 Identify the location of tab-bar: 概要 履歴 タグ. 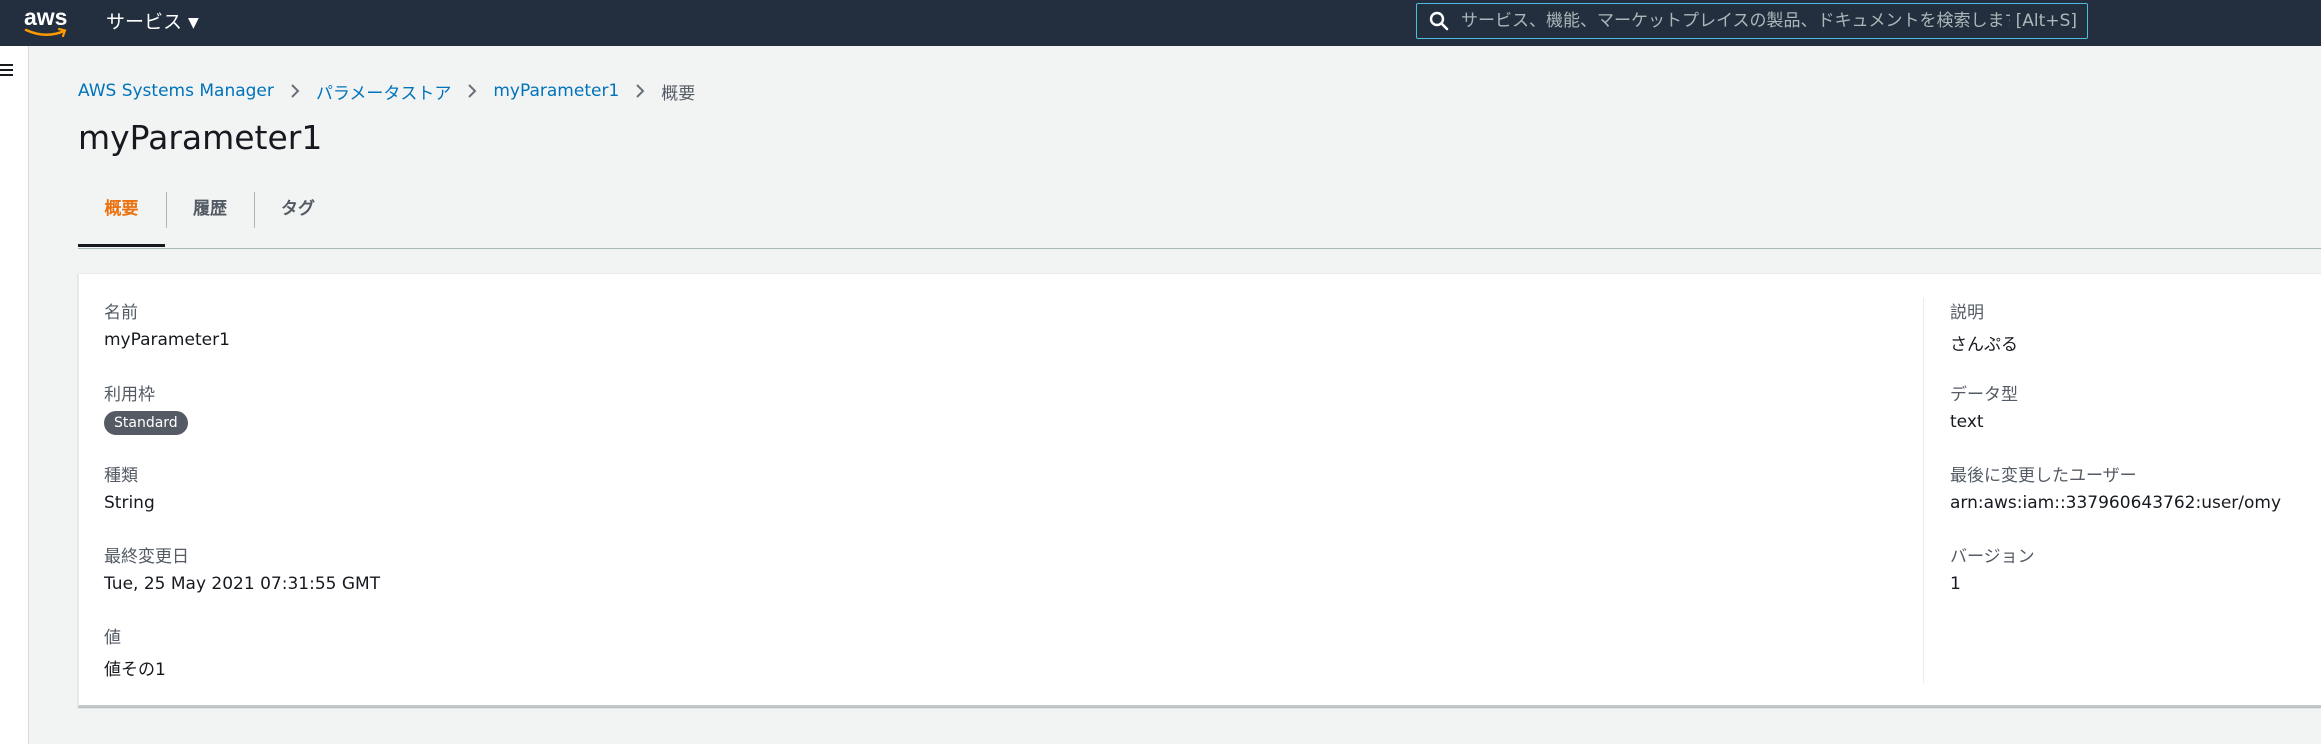
(1199, 217).